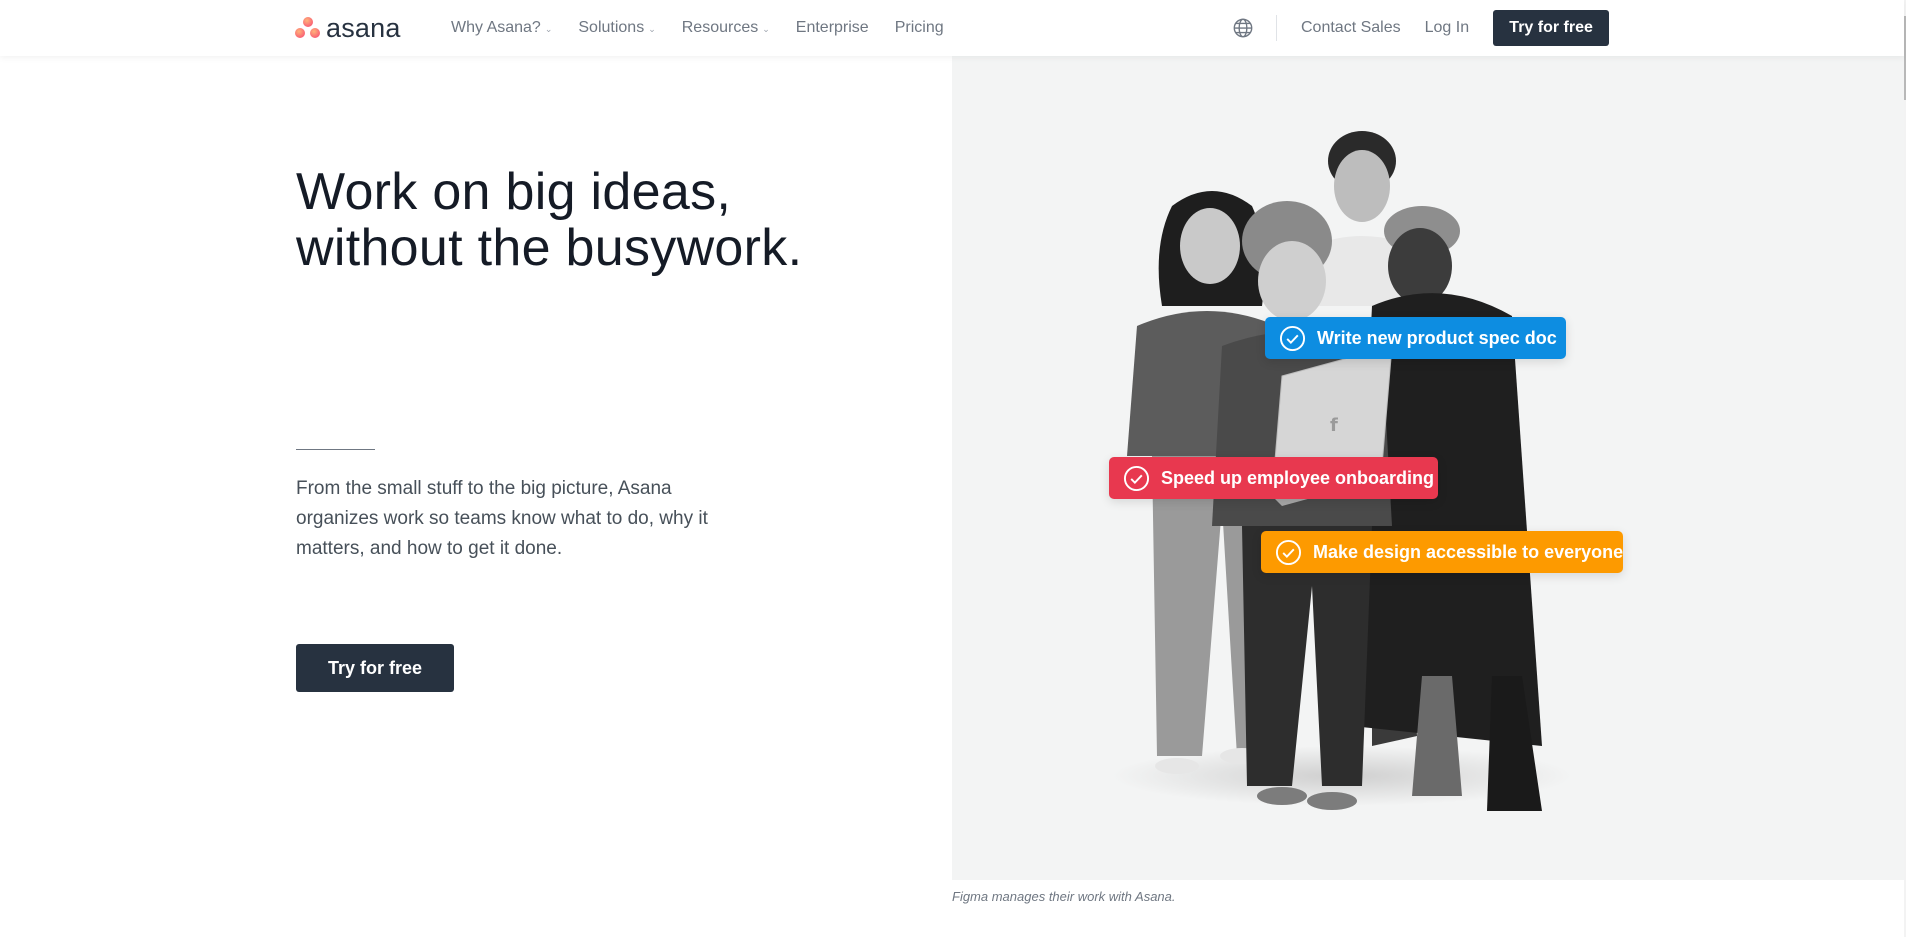  Describe the element at coordinates (1351, 28) in the screenshot. I see `contact-sales-link: Contact Sales` at that location.